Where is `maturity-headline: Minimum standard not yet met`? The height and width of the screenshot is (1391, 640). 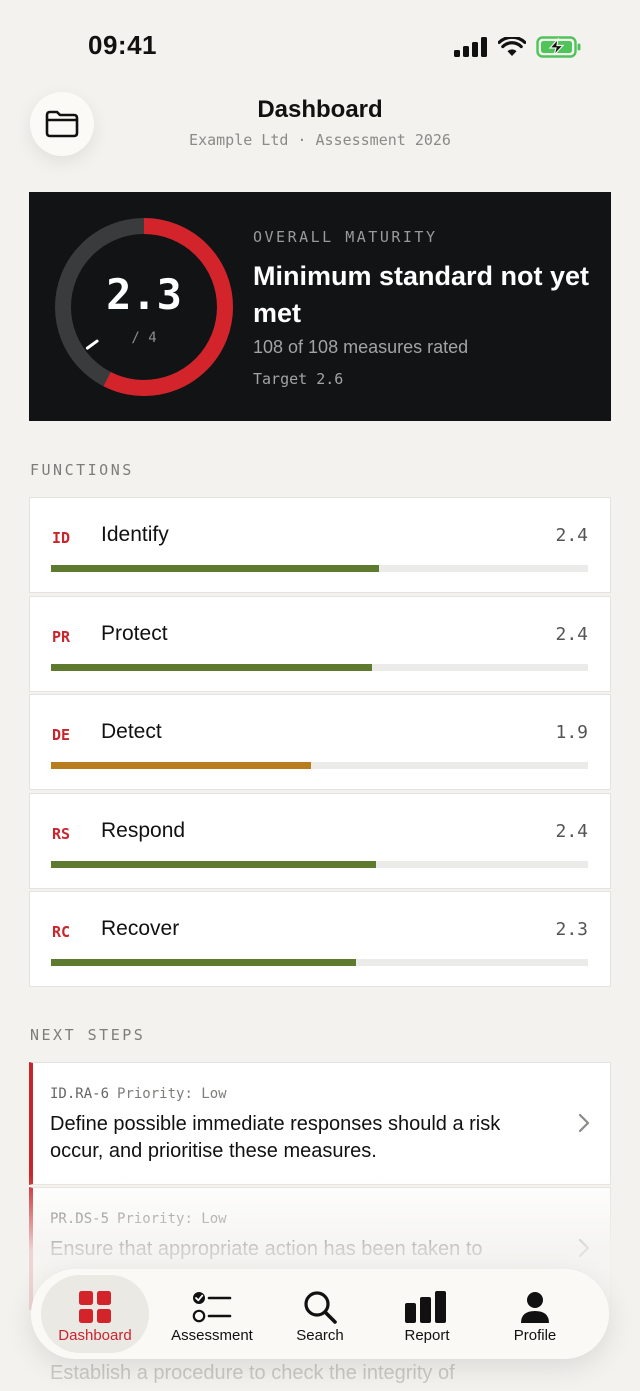 maturity-headline: Minimum standard not yet met is located at coordinates (421, 294).